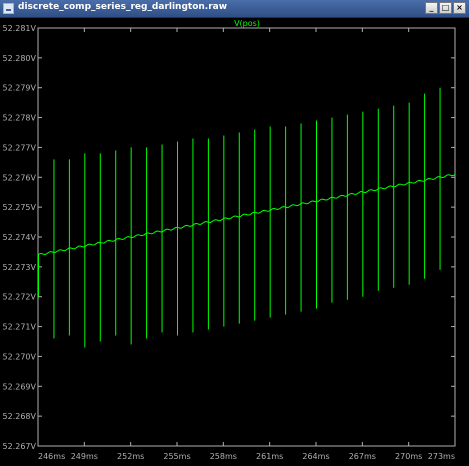 The height and width of the screenshot is (466, 469). Describe the element at coordinates (130, 456) in the screenshot. I see `x-tick-label: 252ms` at that location.